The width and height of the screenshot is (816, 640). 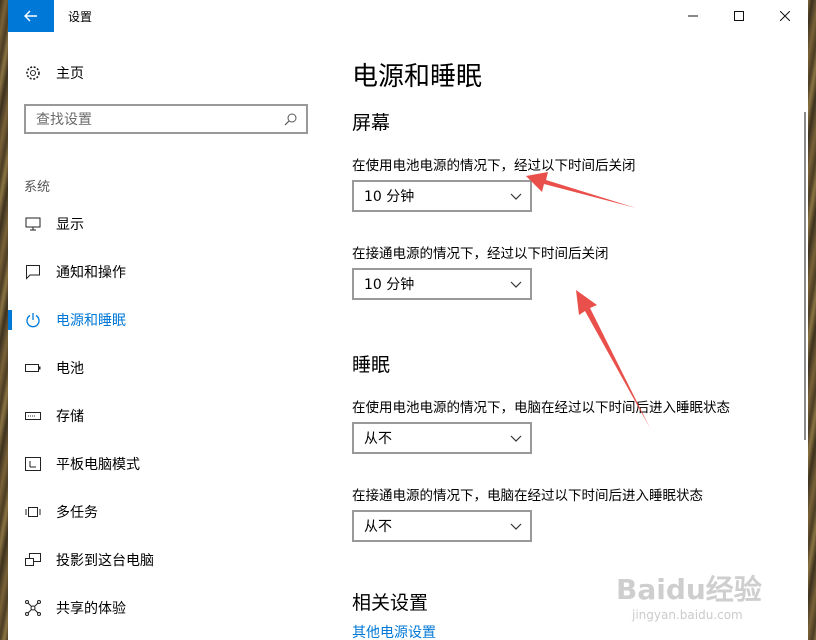 I want to click on sidebar-item-storage: 存储, so click(x=168, y=416).